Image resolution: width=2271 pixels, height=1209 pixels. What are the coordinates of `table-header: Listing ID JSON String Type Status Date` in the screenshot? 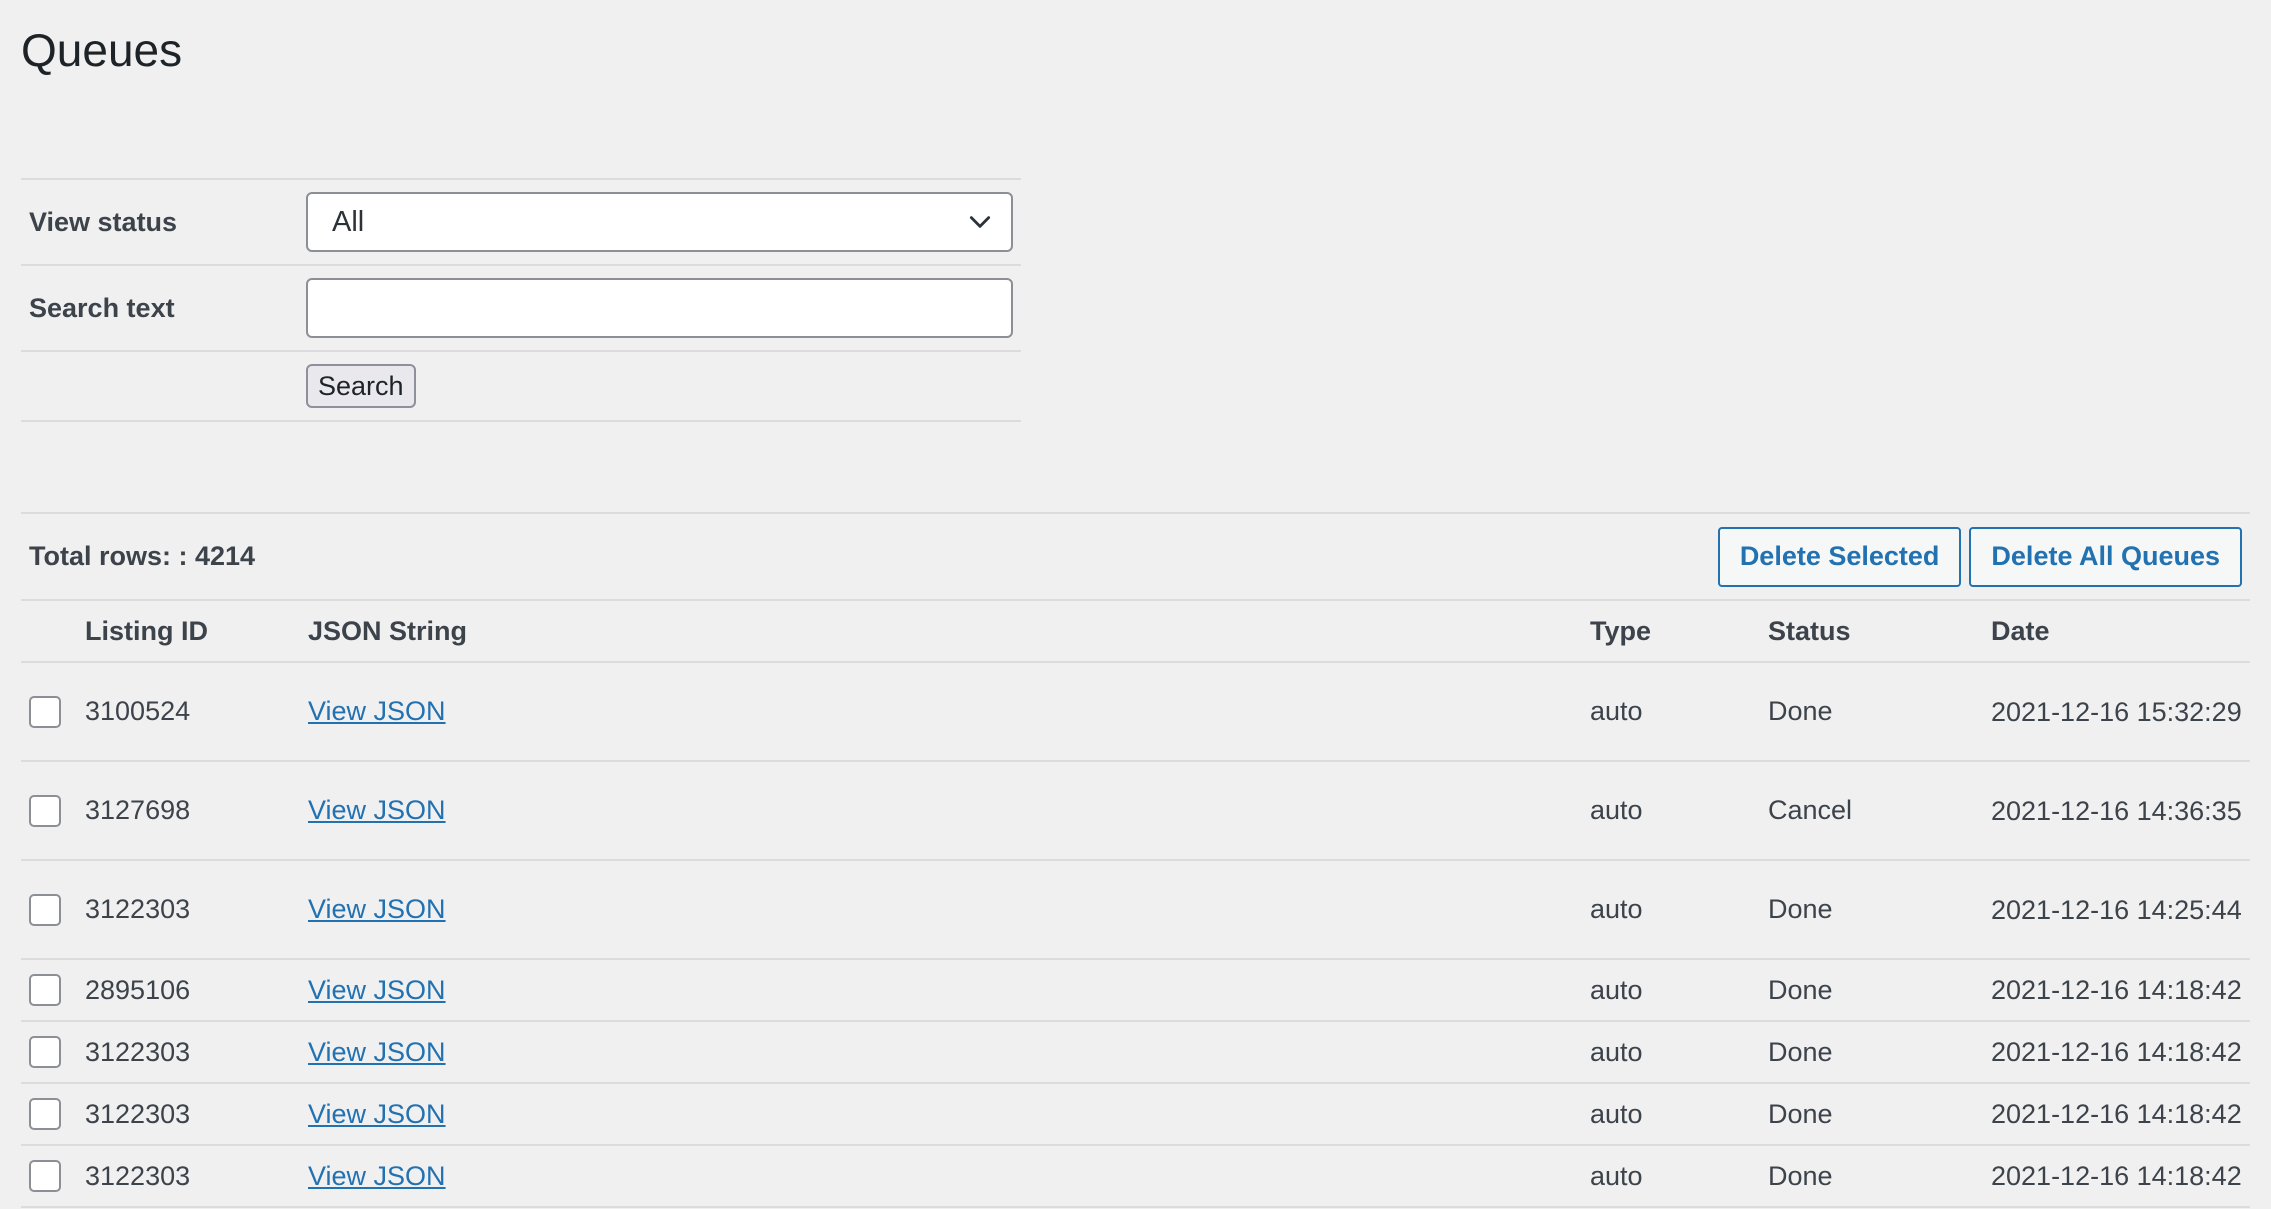 It's located at (1135, 632).